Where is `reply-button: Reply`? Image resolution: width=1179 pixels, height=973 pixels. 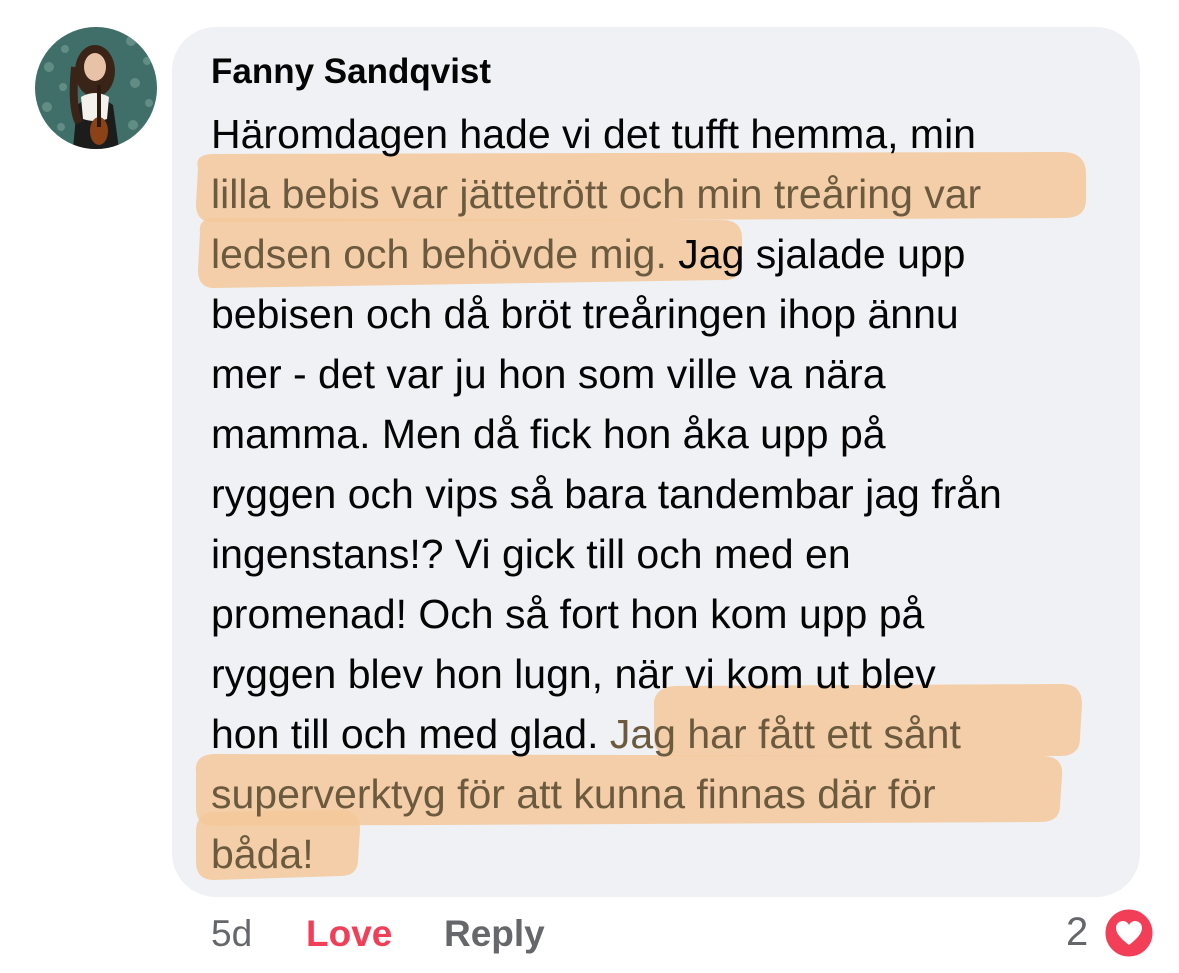
reply-button: Reply is located at coordinates (494, 938).